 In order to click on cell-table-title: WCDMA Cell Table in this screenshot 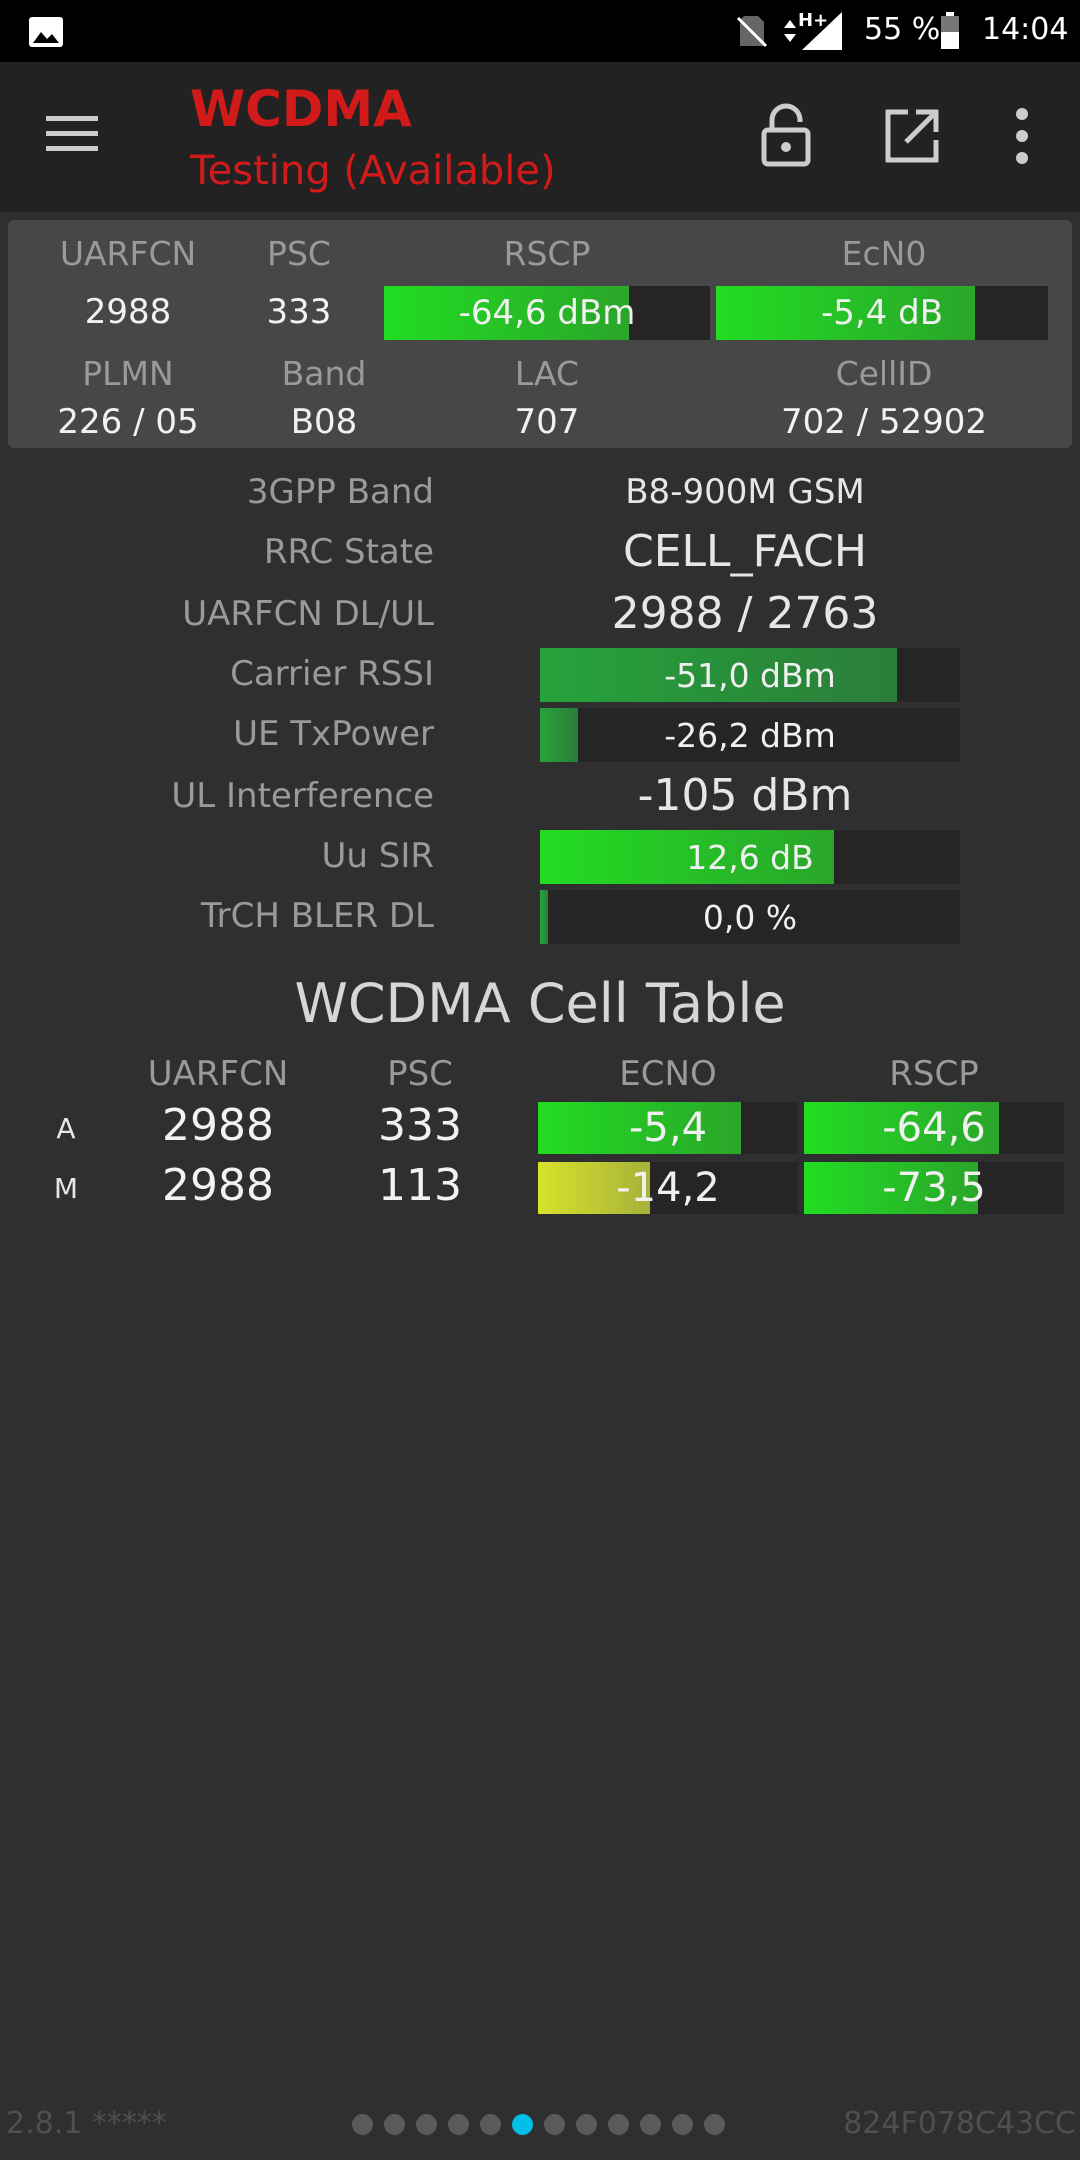, I will do `click(540, 1003)`.